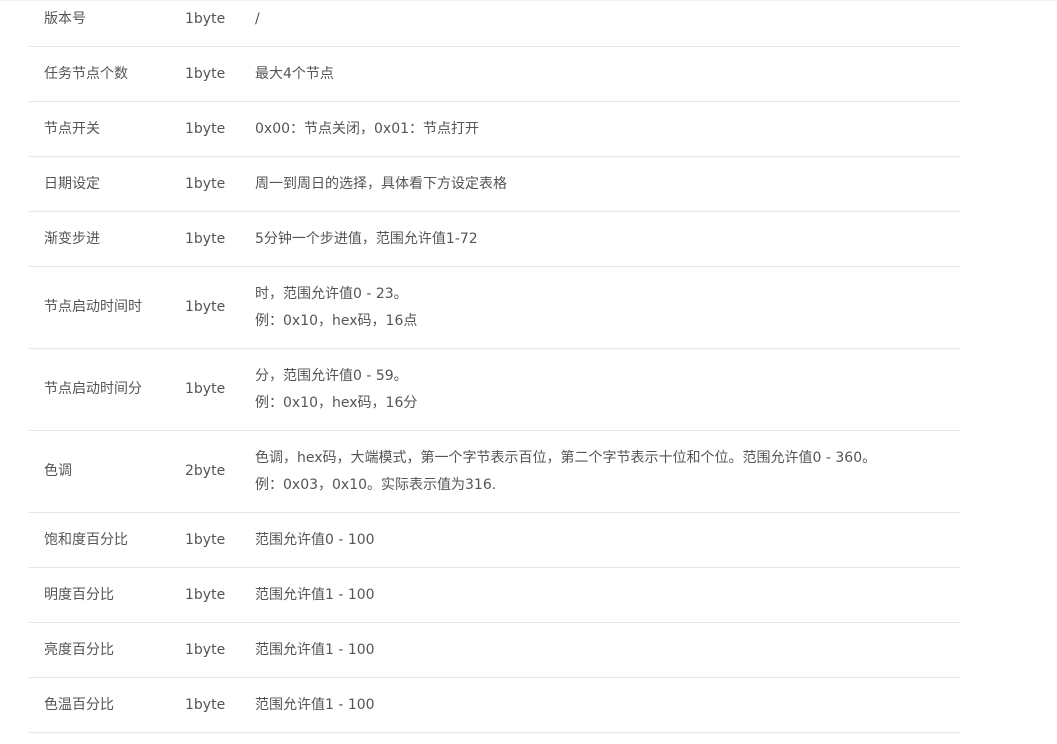  Describe the element at coordinates (376, 484) in the screenshot. I see `description-example-line: 例：0x03，0x10。实际表示值为316.` at that location.